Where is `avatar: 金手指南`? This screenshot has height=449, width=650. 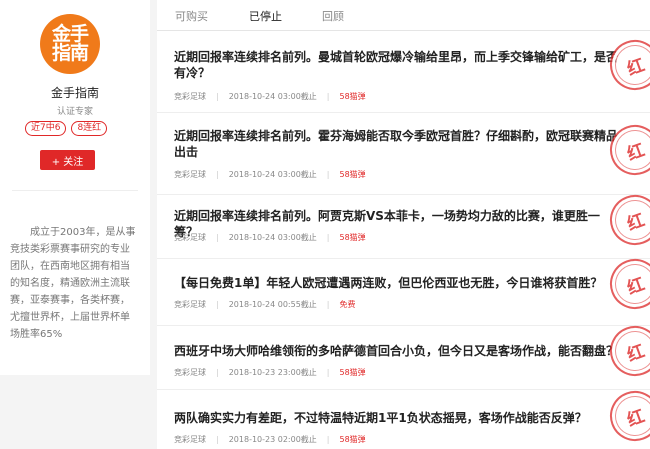
avatar: 金手指南 is located at coordinates (70, 44).